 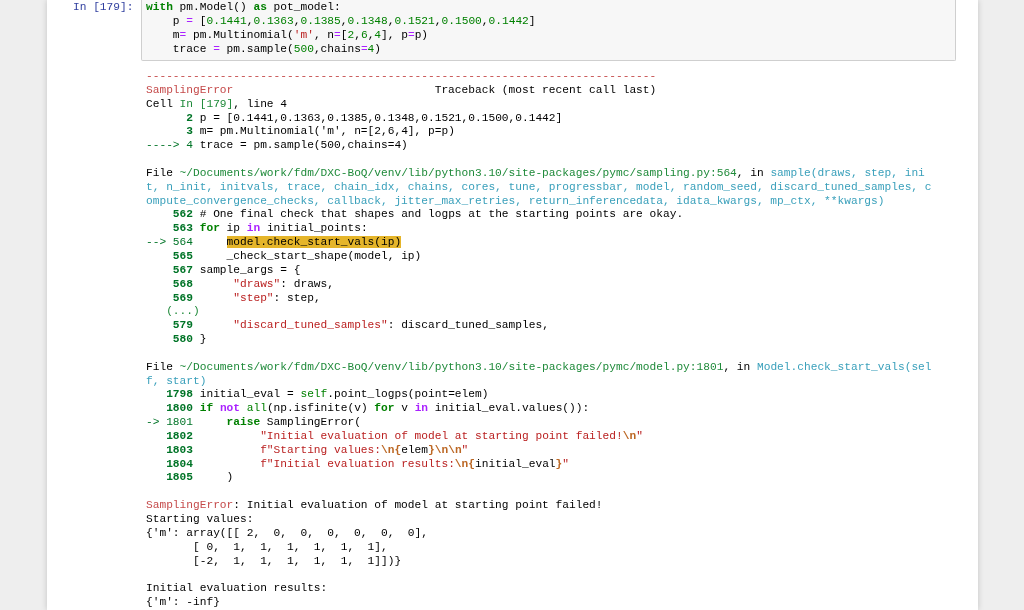 What do you see at coordinates (189, 340) in the screenshot?
I see `output-line: 580 }` at bounding box center [189, 340].